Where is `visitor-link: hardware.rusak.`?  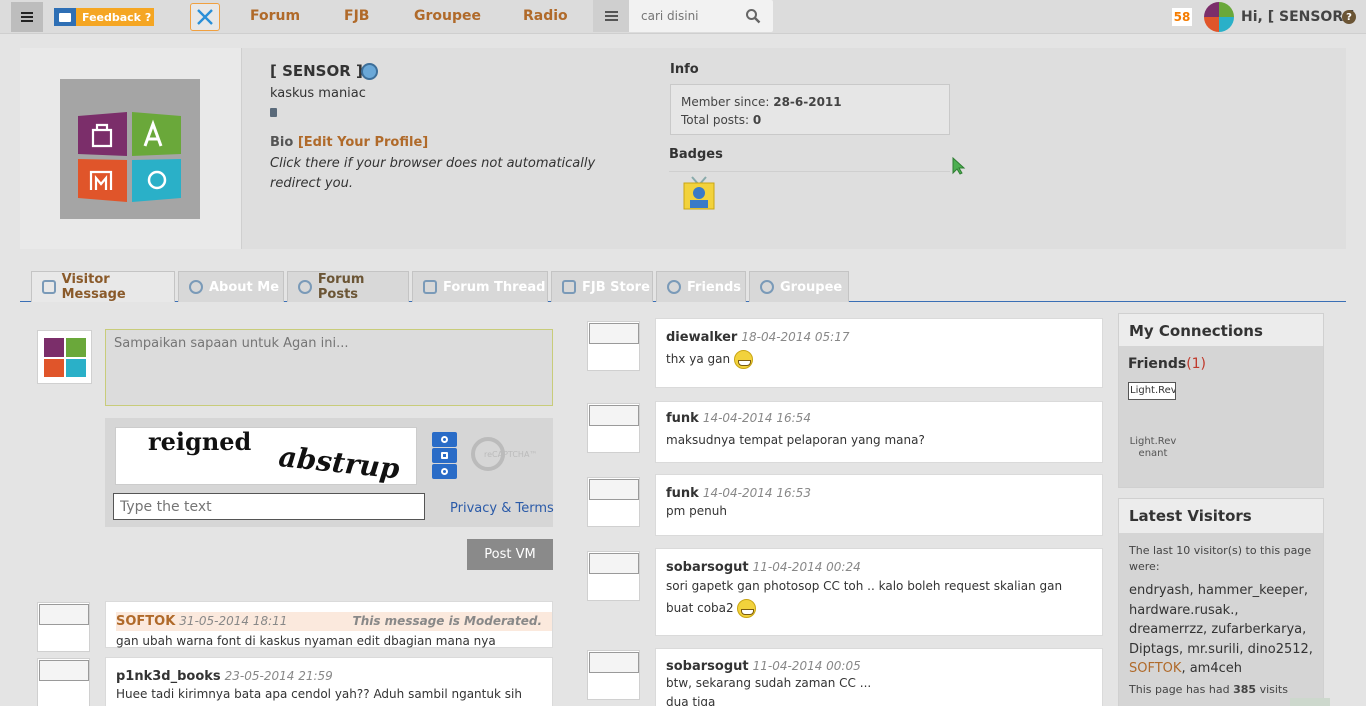
visitor-link: hardware.rusak. is located at coordinates (1181, 610).